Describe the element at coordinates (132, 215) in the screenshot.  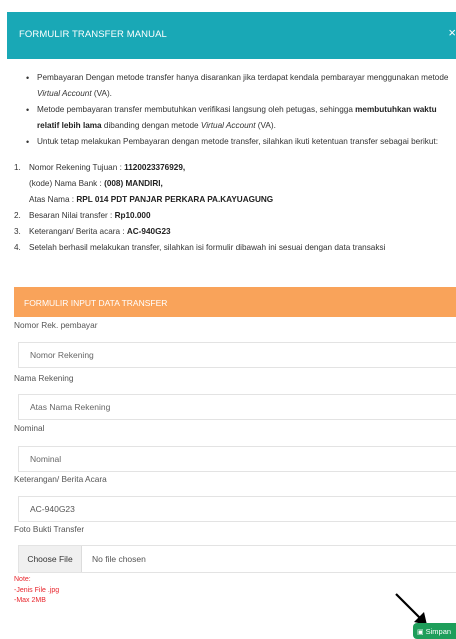
I see `transfer-amount: Rp10.000` at that location.